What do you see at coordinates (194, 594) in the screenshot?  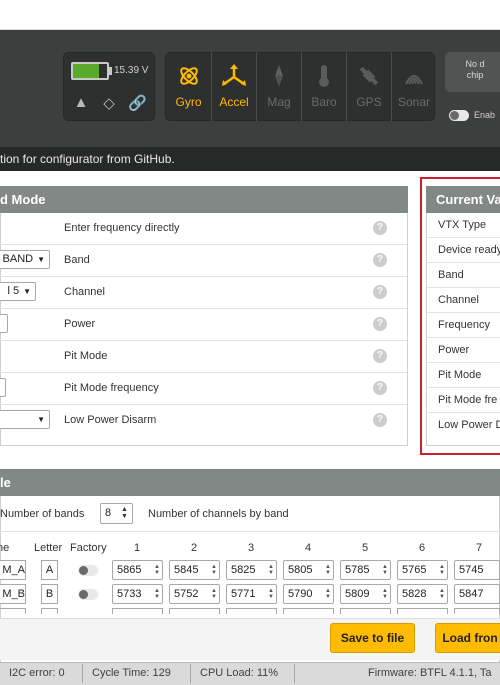 I see `frequency-input: 5752 ▲ ▼` at bounding box center [194, 594].